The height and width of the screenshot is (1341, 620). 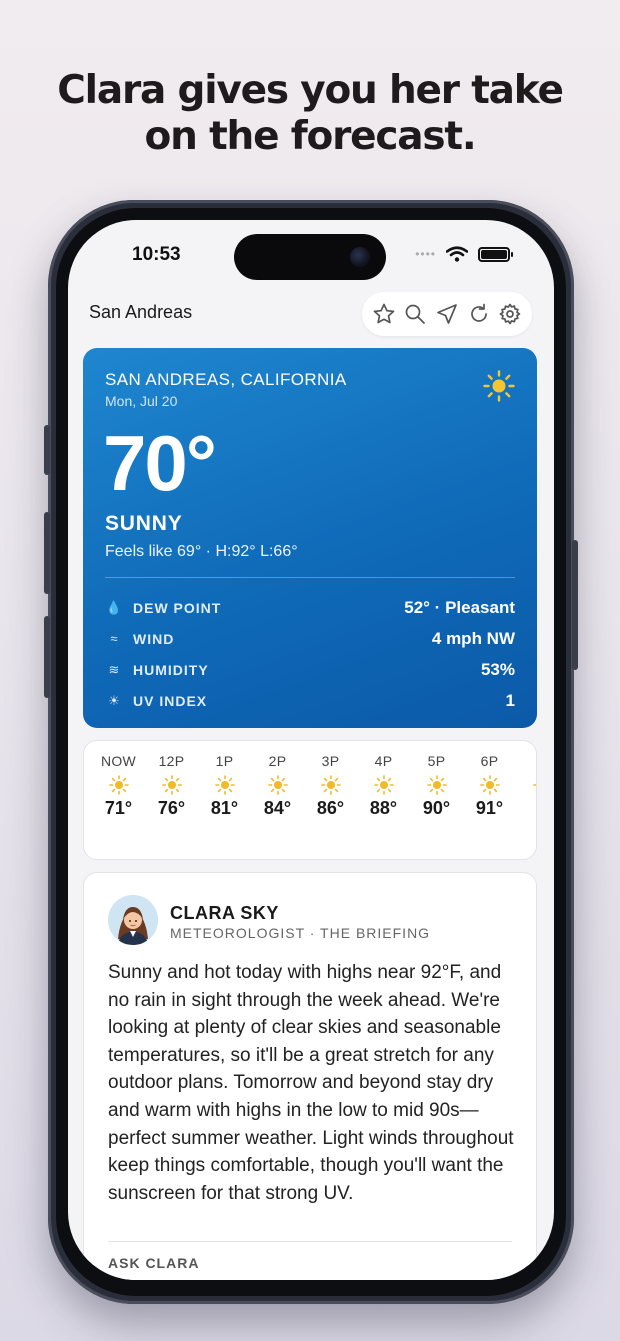 What do you see at coordinates (310, 1241) in the screenshot?
I see `briefing-divider` at bounding box center [310, 1241].